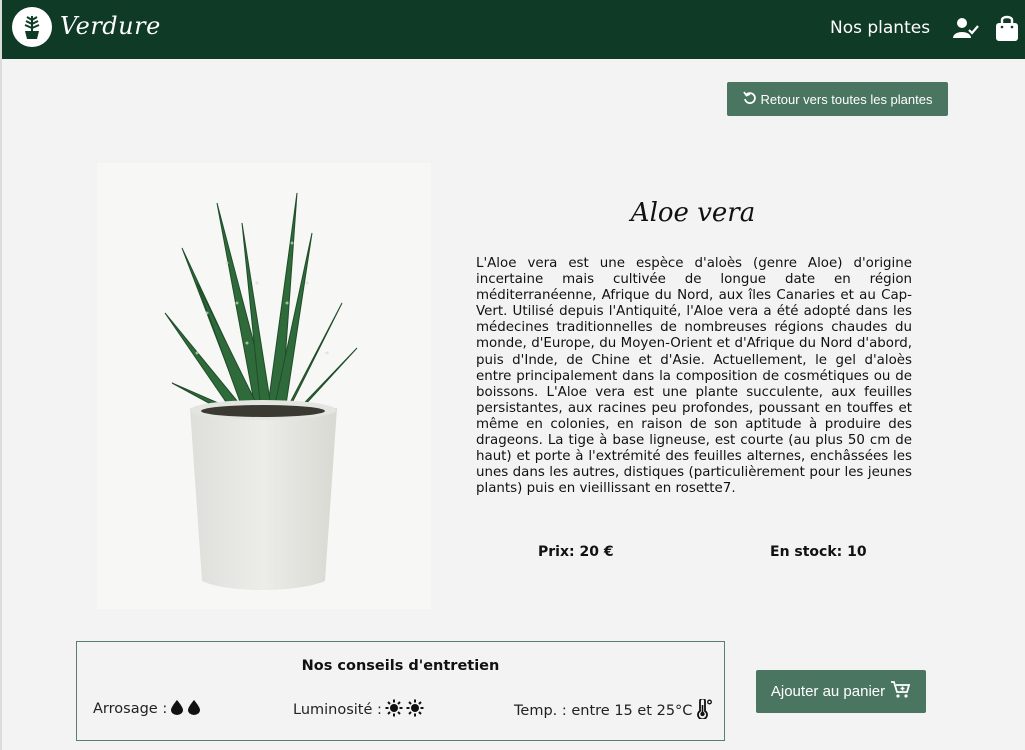 Image resolution: width=1025 pixels, height=750 pixels. I want to click on plant-logo-icon, so click(32, 27).